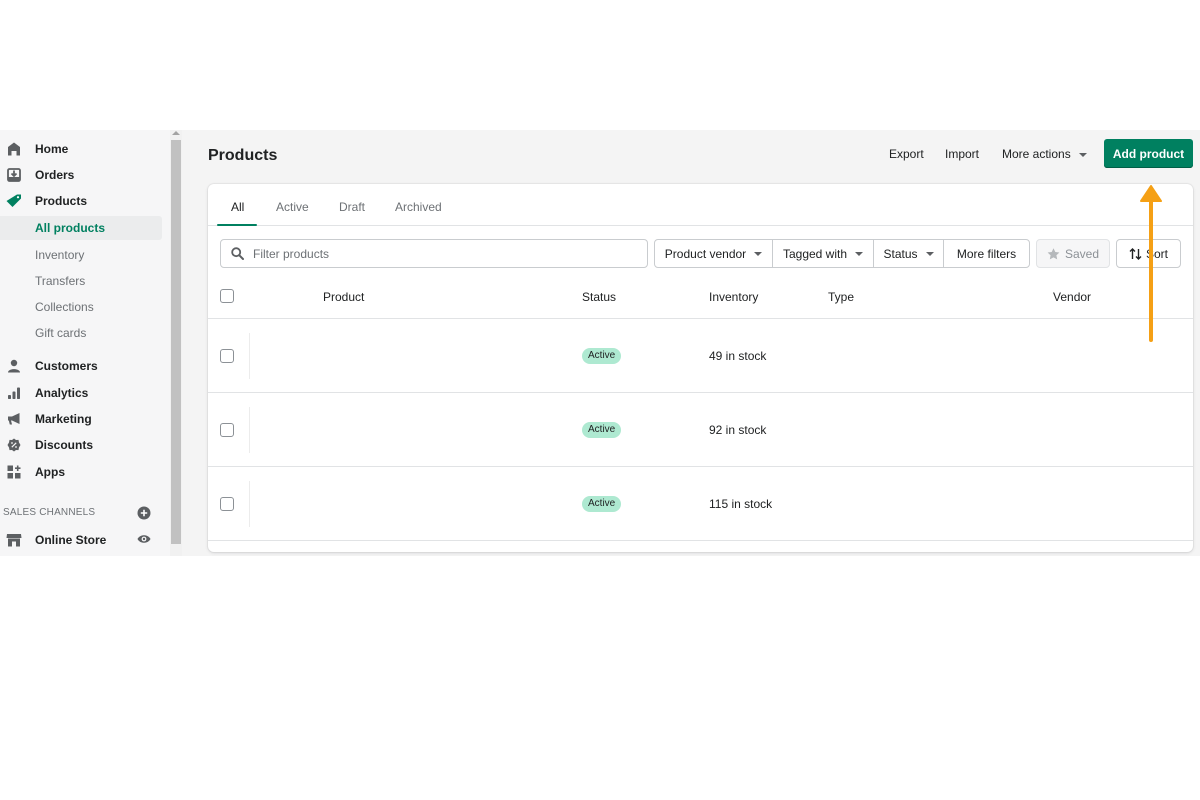  I want to click on sidebar-item-analytics: Analytics, so click(81, 393).